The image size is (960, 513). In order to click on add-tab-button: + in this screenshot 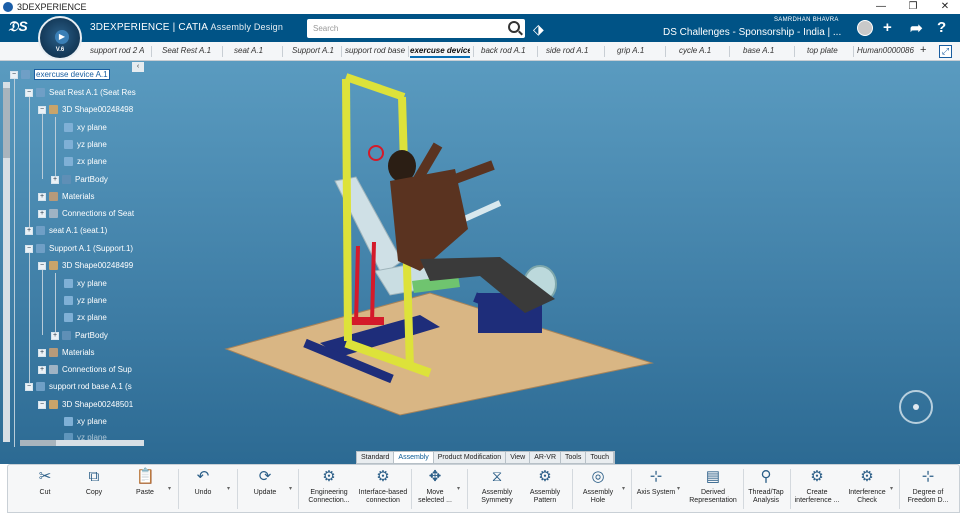, I will do `click(923, 50)`.